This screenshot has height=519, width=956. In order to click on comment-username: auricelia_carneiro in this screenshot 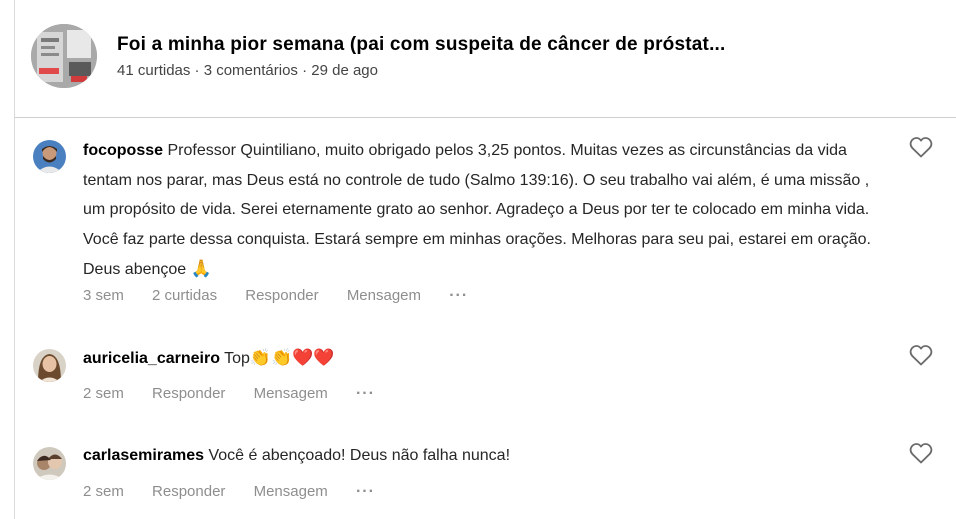, I will do `click(151, 358)`.